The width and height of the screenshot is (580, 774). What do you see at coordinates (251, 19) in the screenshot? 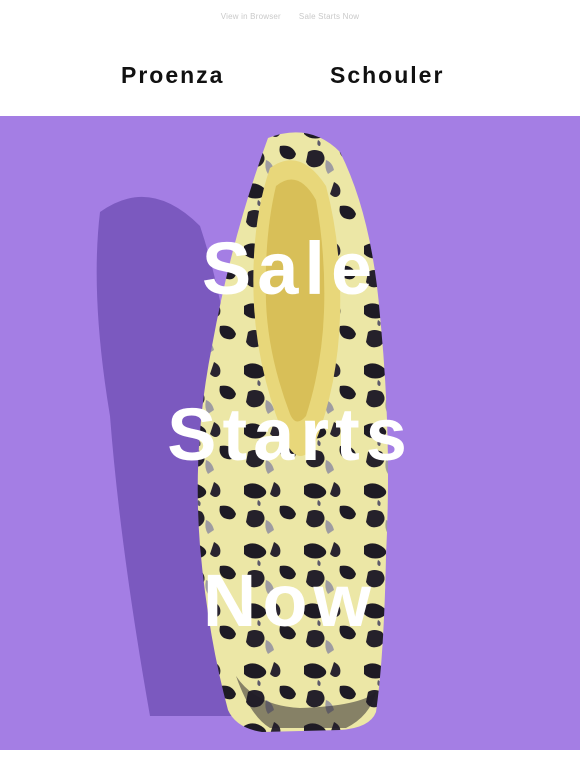
I see `view-in-browser-link: View in Browser` at bounding box center [251, 19].